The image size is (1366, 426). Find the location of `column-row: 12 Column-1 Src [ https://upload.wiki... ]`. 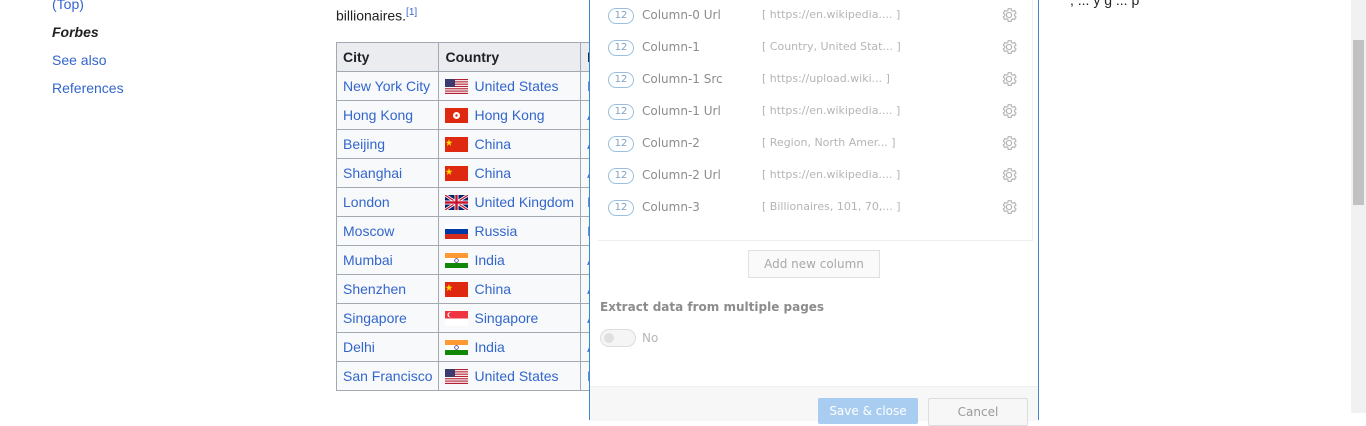

column-row: 12 Column-1 Src [ https://upload.wiki... ] is located at coordinates (818, 80).